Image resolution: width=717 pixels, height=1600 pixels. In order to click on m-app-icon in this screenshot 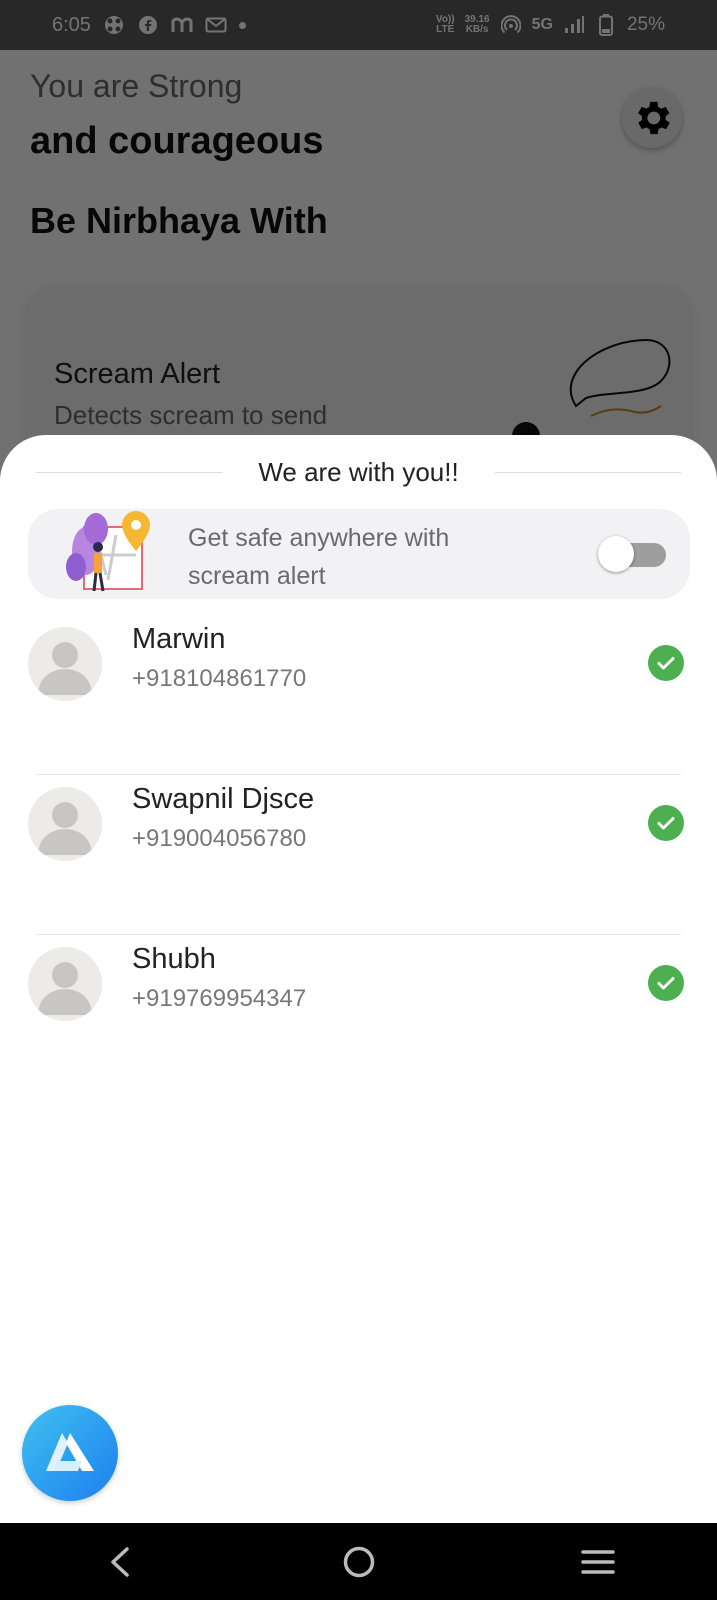, I will do `click(182, 25)`.